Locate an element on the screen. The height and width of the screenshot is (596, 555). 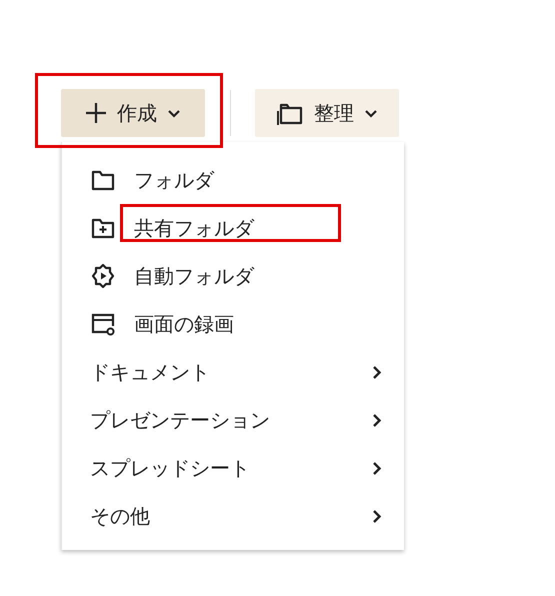
folders-icon is located at coordinates (290, 113).